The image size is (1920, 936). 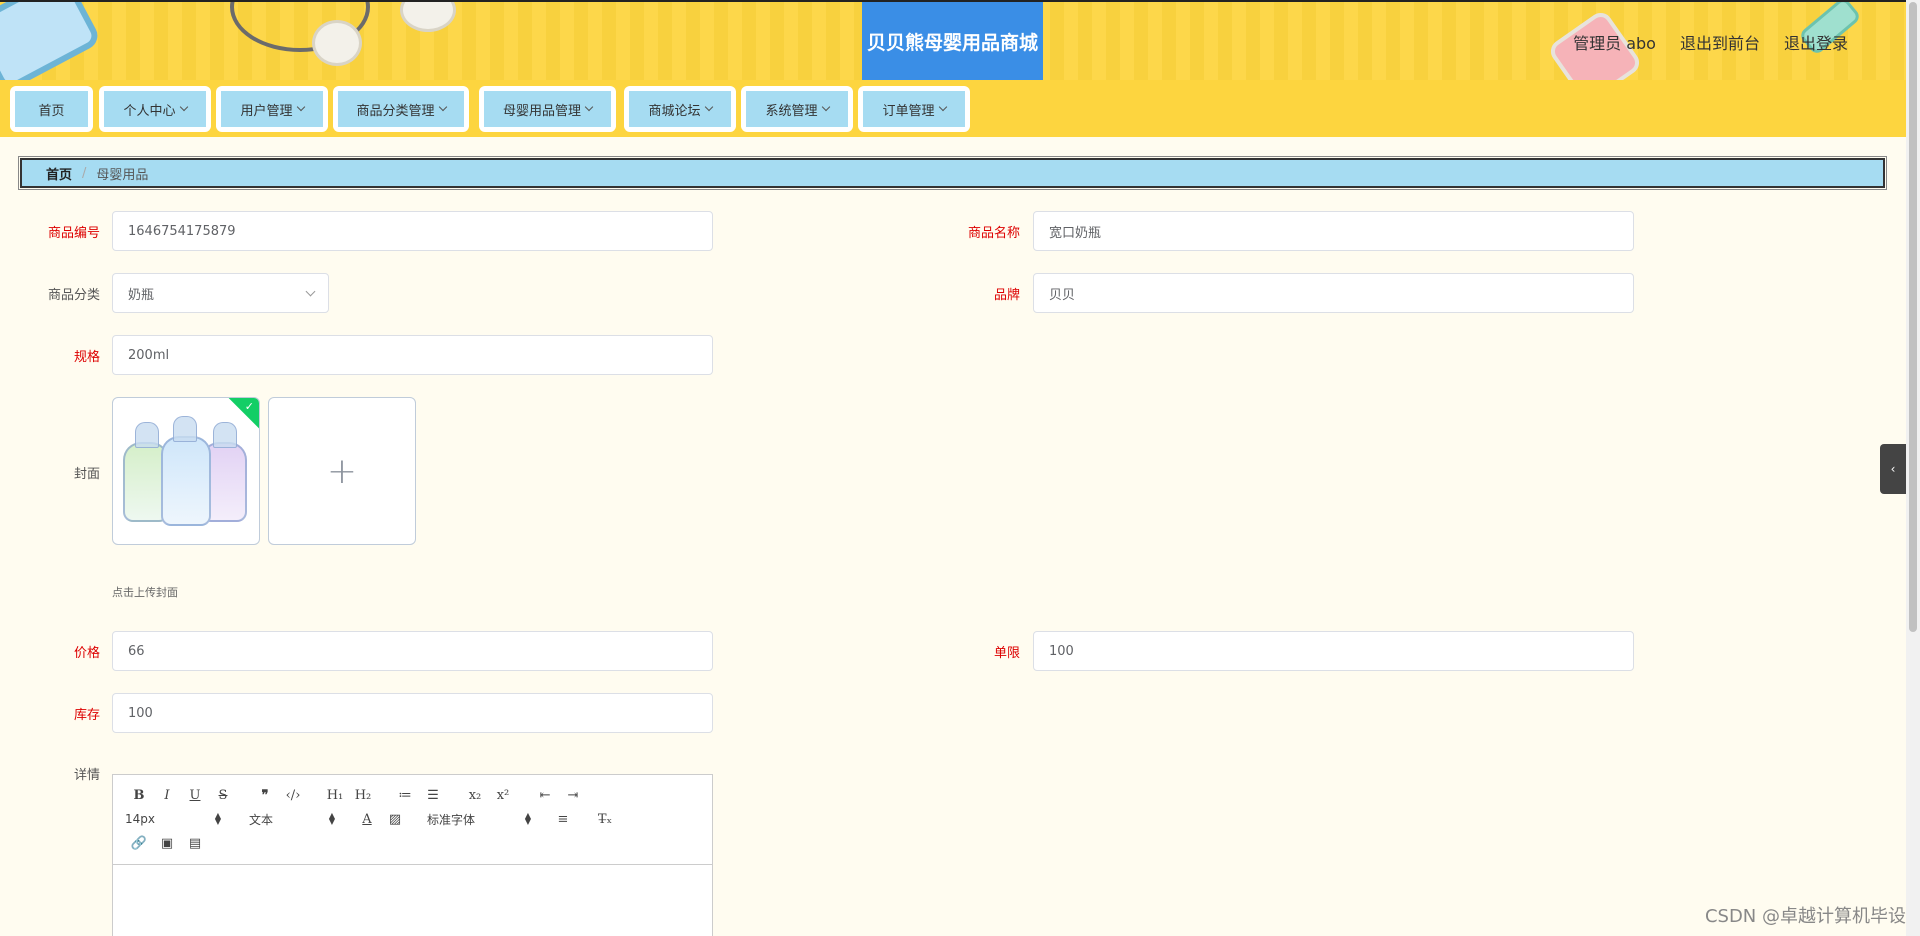 I want to click on back-to-frontend-link: 退出到前台, so click(x=1720, y=42).